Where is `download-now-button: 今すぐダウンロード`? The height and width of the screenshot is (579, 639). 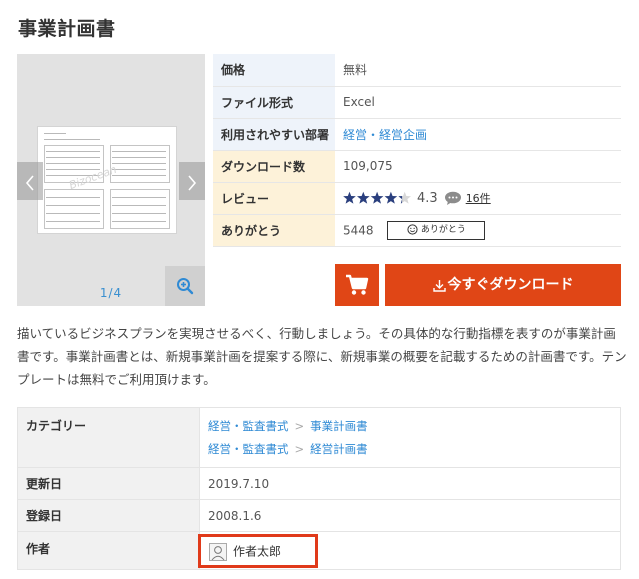 download-now-button: 今すぐダウンロード is located at coordinates (503, 285).